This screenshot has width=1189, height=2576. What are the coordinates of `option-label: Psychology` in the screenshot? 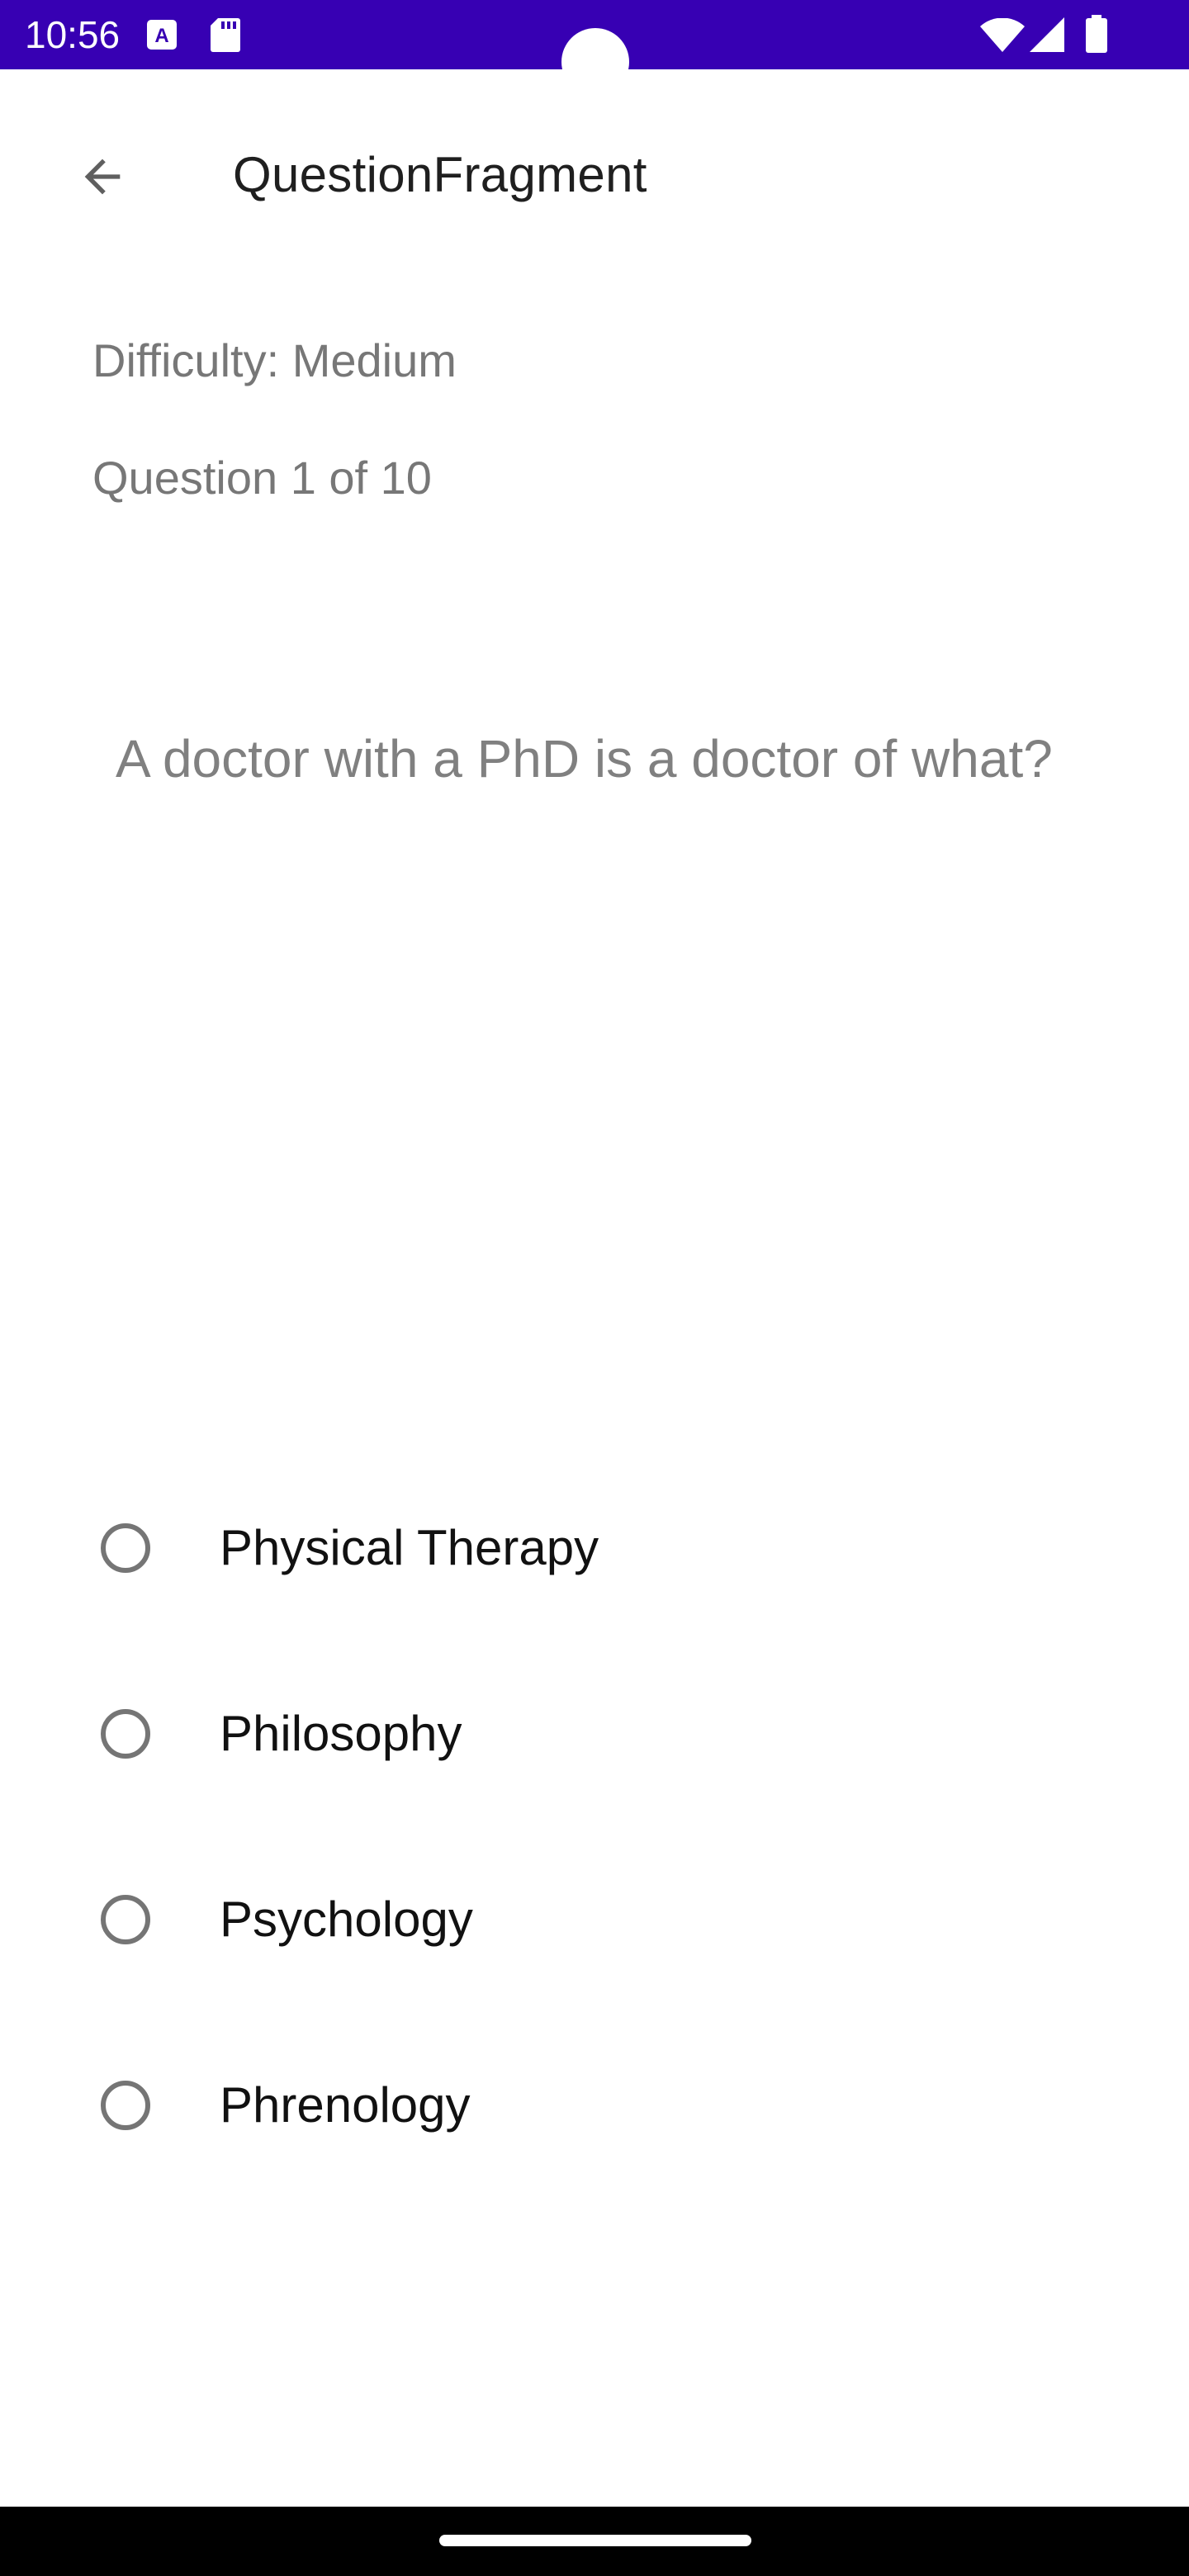 It's located at (346, 1919).